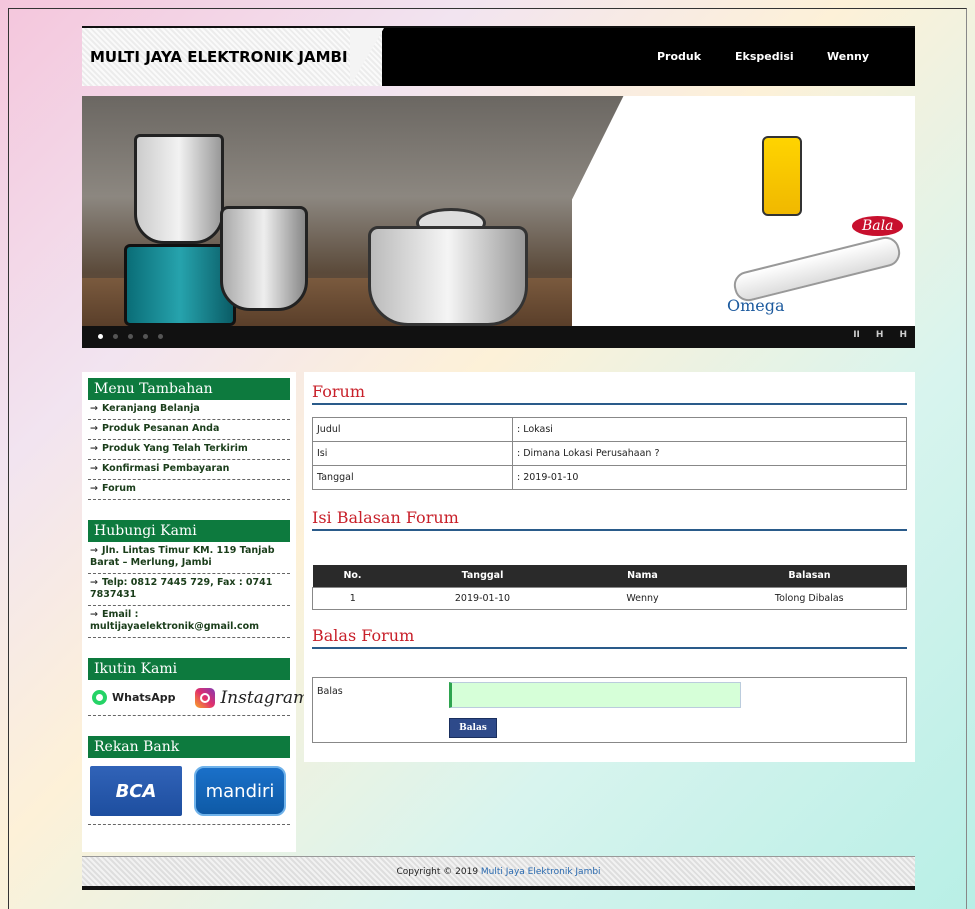 The image size is (975, 909). What do you see at coordinates (189, 470) in the screenshot?
I see `menu-item-konfirmasi: → Konfirmasi Pembayaran` at bounding box center [189, 470].